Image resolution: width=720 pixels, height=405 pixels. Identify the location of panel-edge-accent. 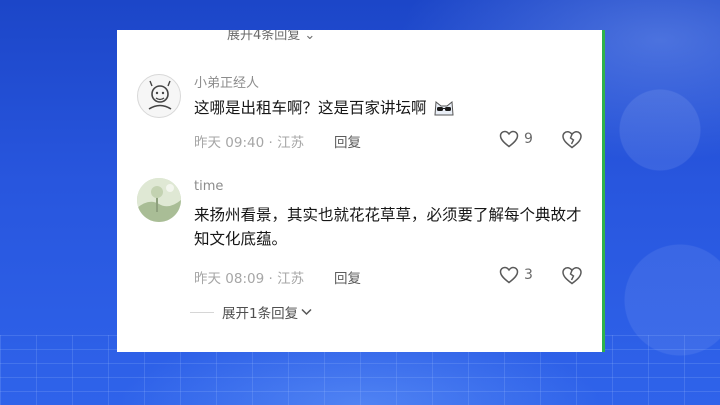
(603, 191).